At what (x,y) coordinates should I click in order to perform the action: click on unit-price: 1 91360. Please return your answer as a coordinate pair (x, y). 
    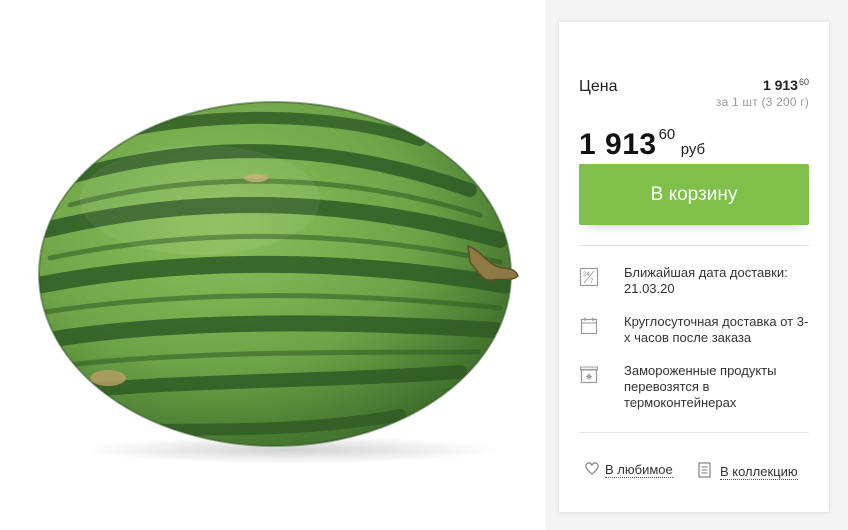
    Looking at the image, I should click on (762, 85).